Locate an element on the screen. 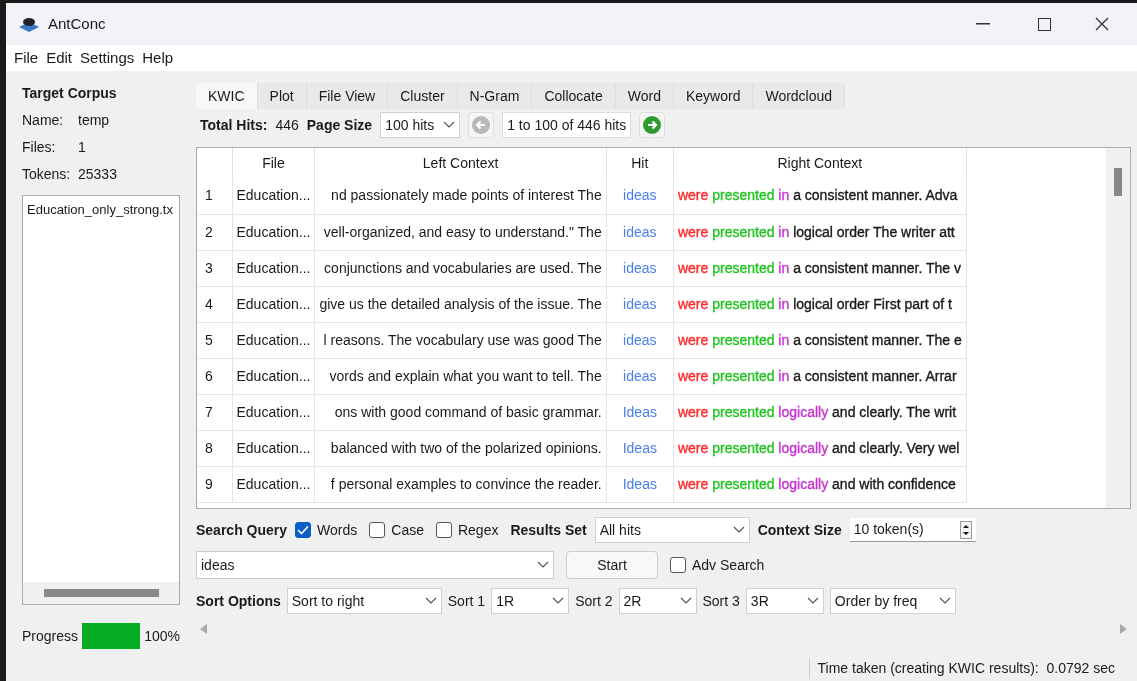 The image size is (1137, 681). tab: Keyword is located at coordinates (713, 96).